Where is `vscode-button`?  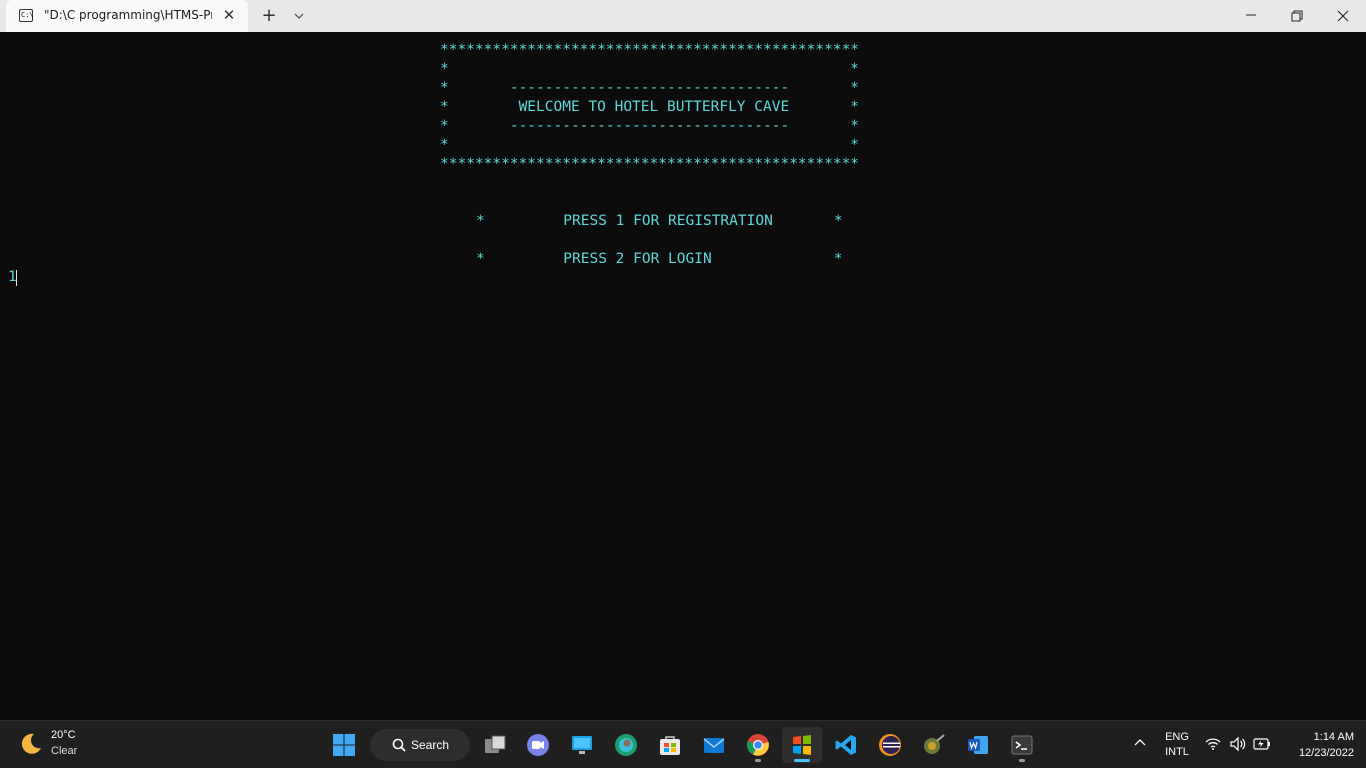 vscode-button is located at coordinates (846, 745).